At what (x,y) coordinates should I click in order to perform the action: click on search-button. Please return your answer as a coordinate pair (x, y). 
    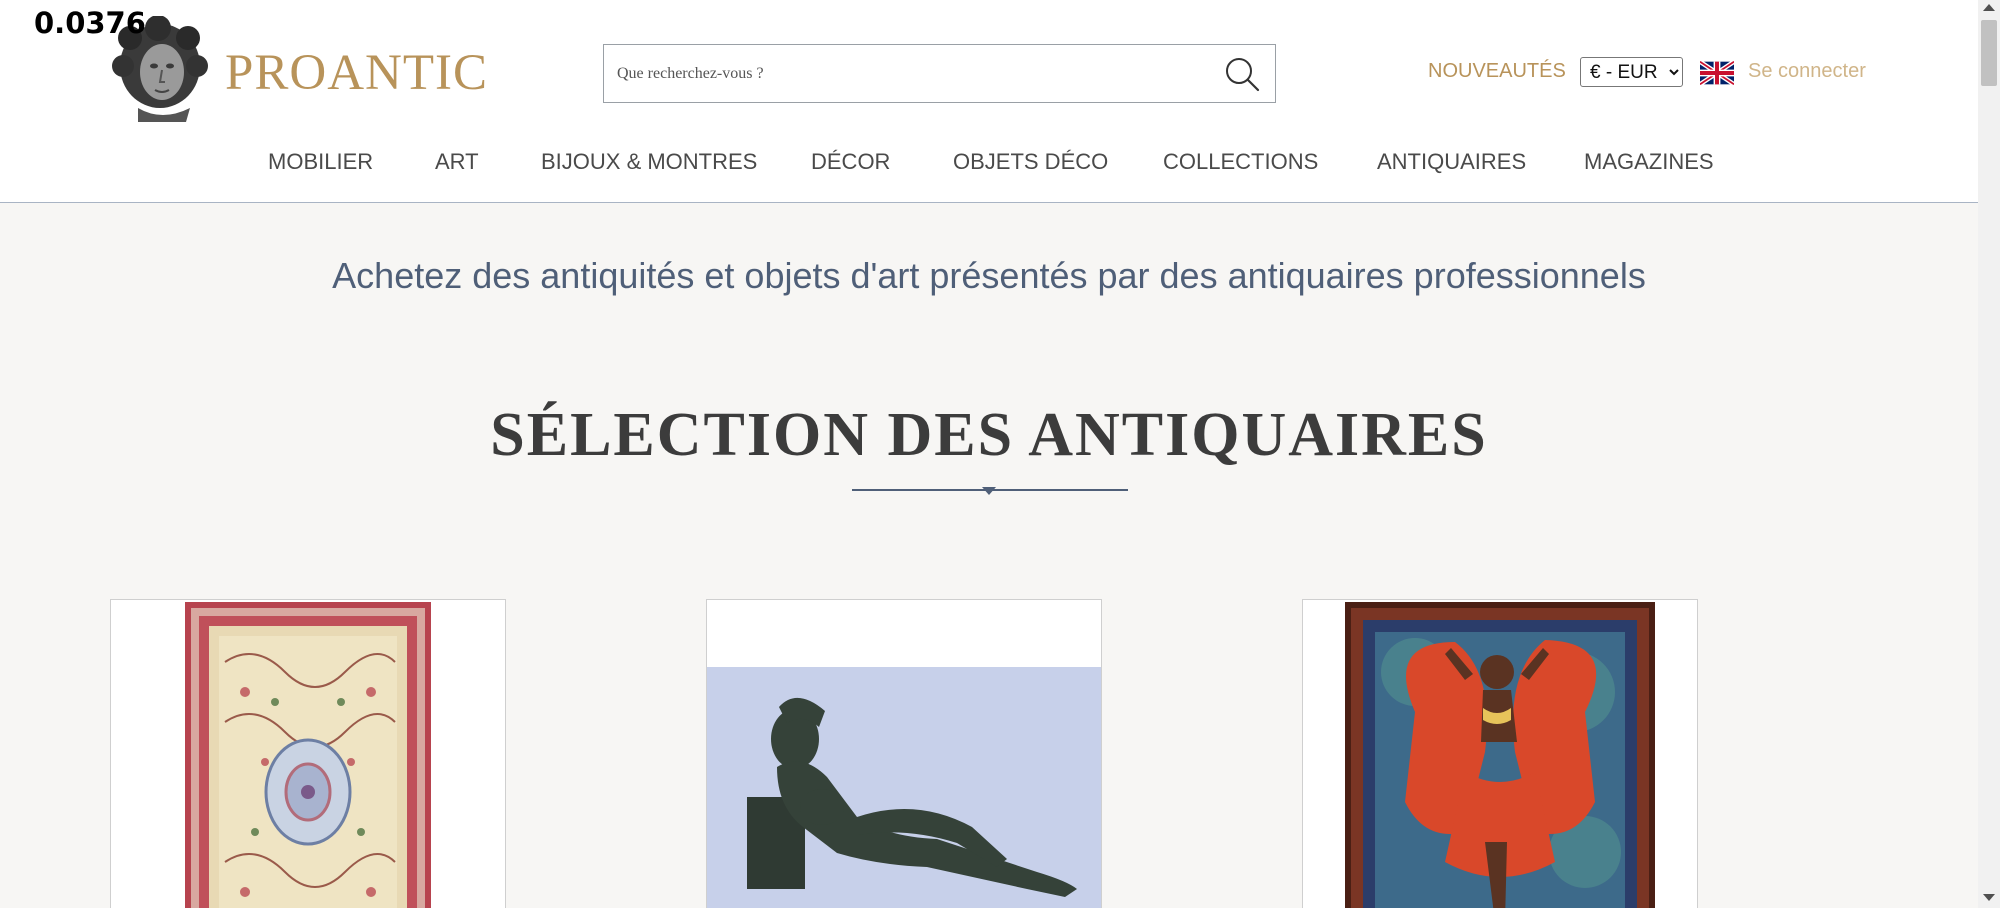
    Looking at the image, I should click on (1242, 74).